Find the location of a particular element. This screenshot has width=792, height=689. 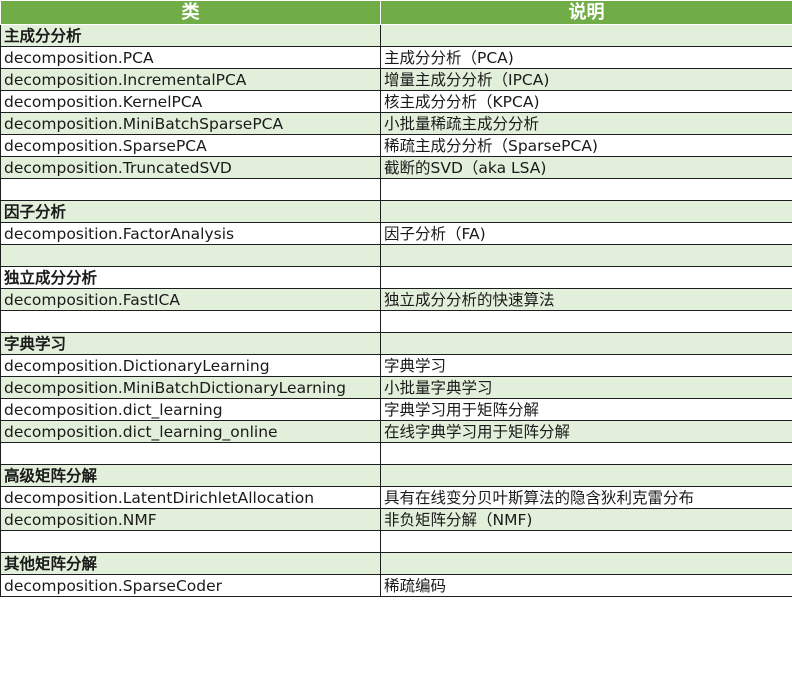

description-cell: 核主成分分析（KPCA) is located at coordinates (586, 101).